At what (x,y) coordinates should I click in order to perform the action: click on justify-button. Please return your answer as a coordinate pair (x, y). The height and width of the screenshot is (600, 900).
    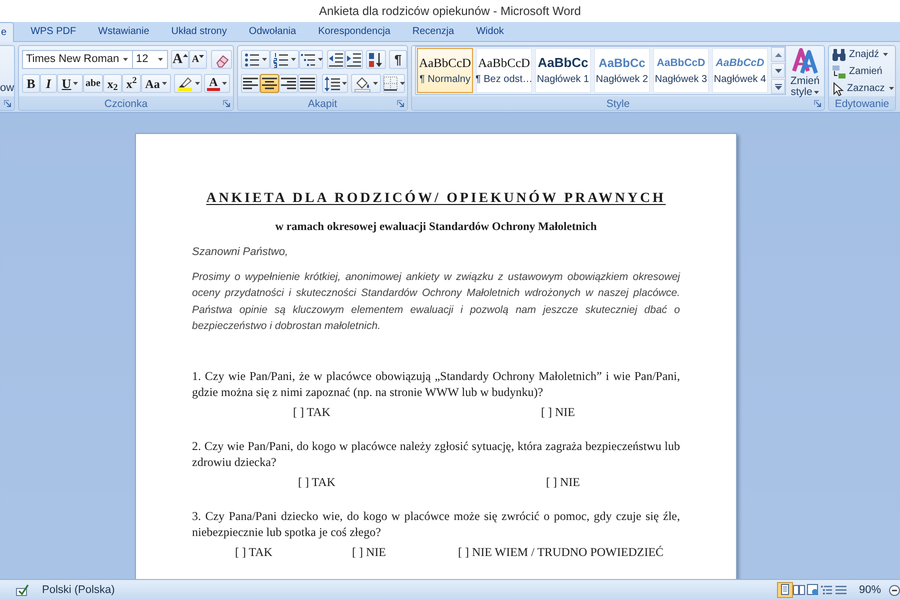
    Looking at the image, I should click on (307, 83).